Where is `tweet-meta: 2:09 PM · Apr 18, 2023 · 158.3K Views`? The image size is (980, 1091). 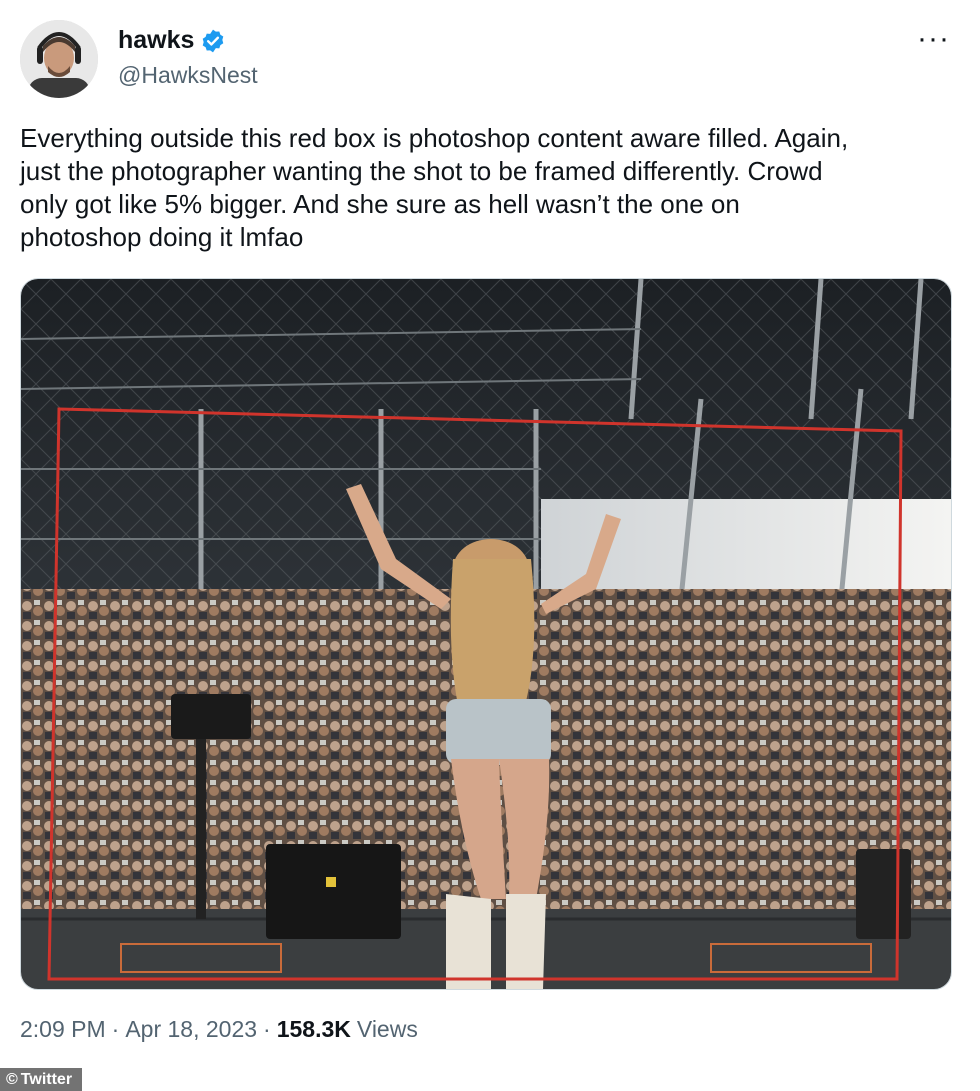
tweet-meta: 2:09 PM · Apr 18, 2023 · 158.3K Views is located at coordinates (219, 1029).